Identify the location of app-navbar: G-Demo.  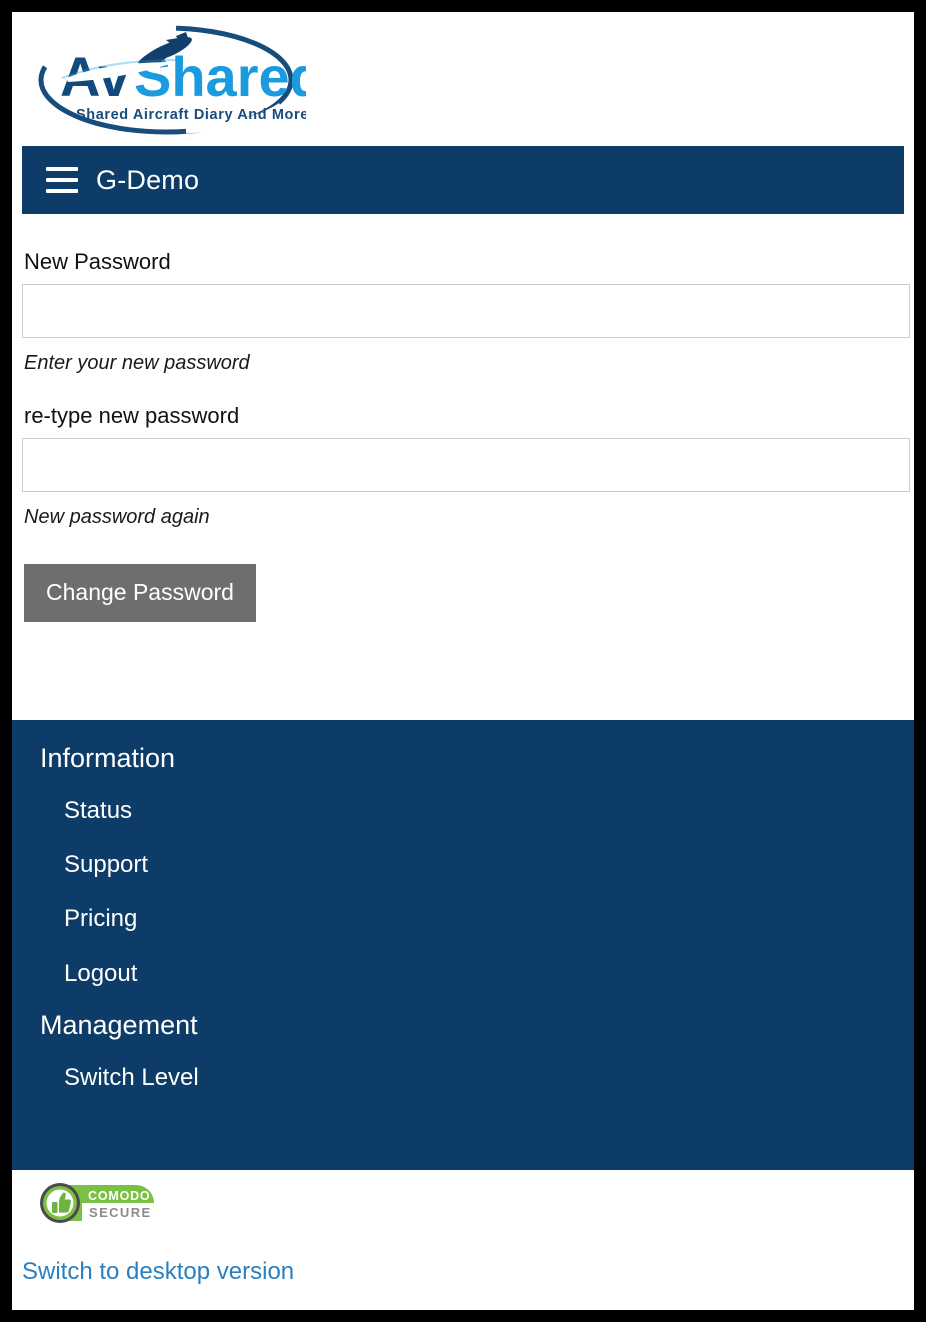
(463, 180).